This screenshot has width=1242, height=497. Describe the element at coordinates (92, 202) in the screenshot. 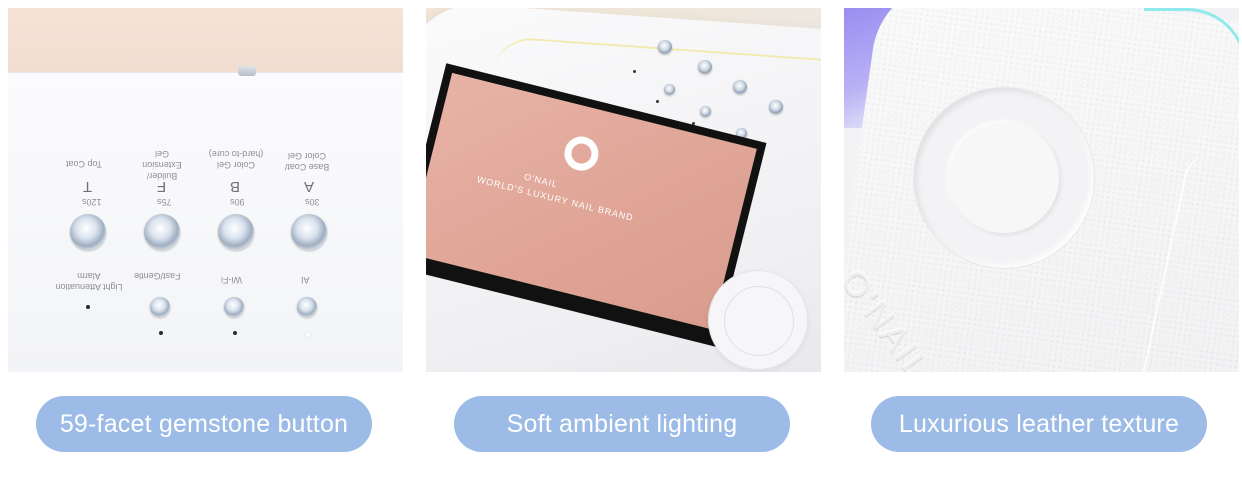

I see `button-time-t: 120s` at that location.